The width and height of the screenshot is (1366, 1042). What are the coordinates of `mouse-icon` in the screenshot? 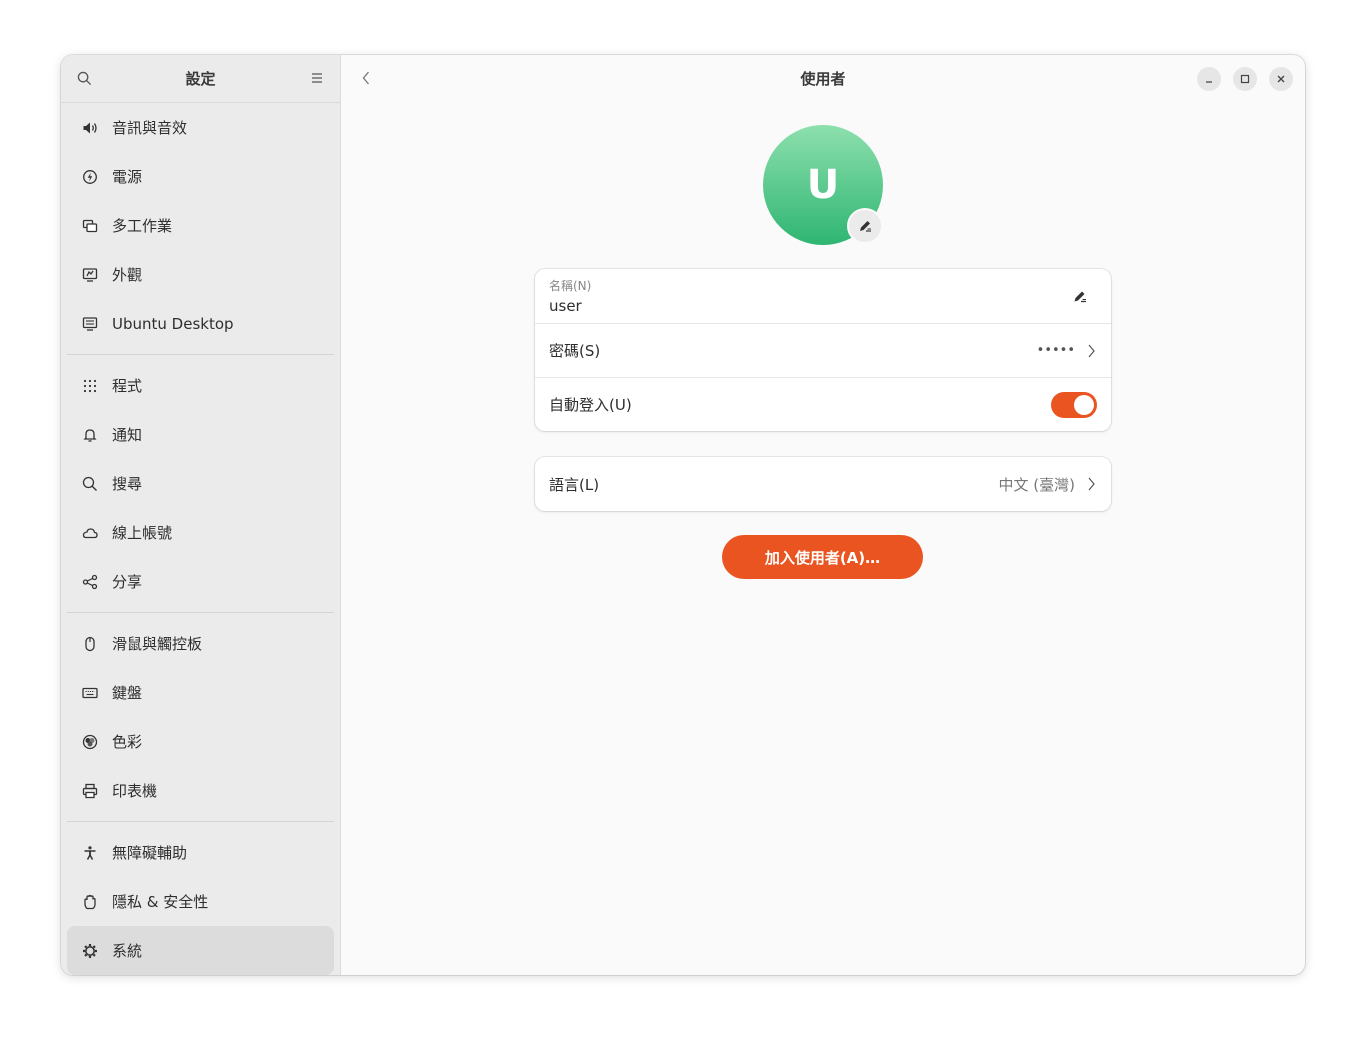 It's located at (90, 644).